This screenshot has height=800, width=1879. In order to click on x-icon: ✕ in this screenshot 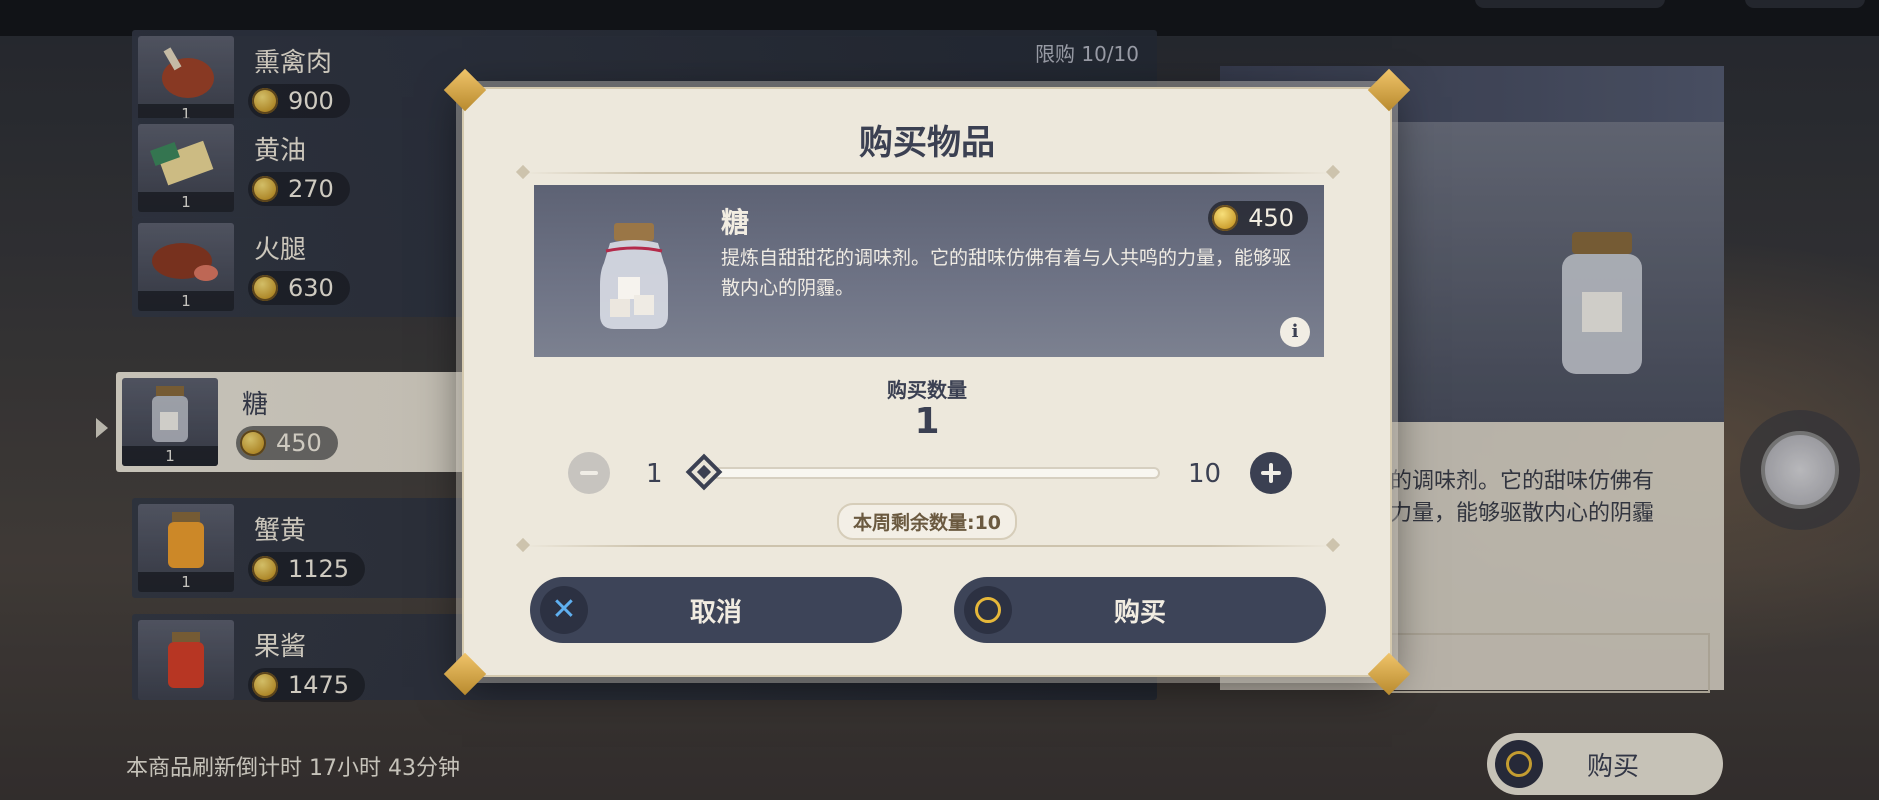, I will do `click(564, 610)`.